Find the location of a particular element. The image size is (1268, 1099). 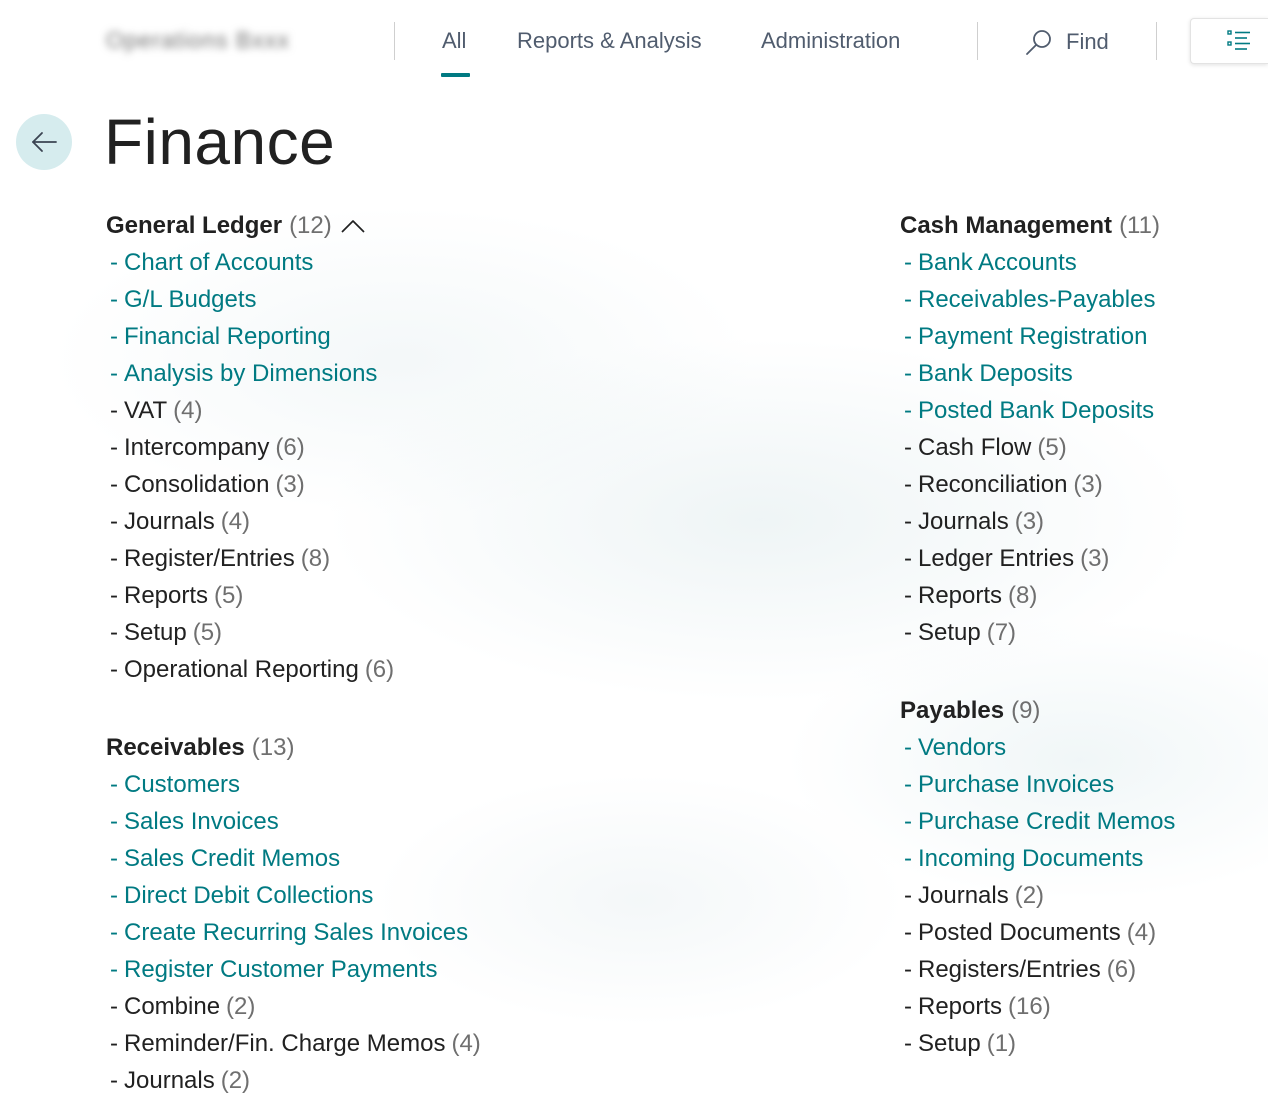

arrow-left-icon is located at coordinates (44, 142).